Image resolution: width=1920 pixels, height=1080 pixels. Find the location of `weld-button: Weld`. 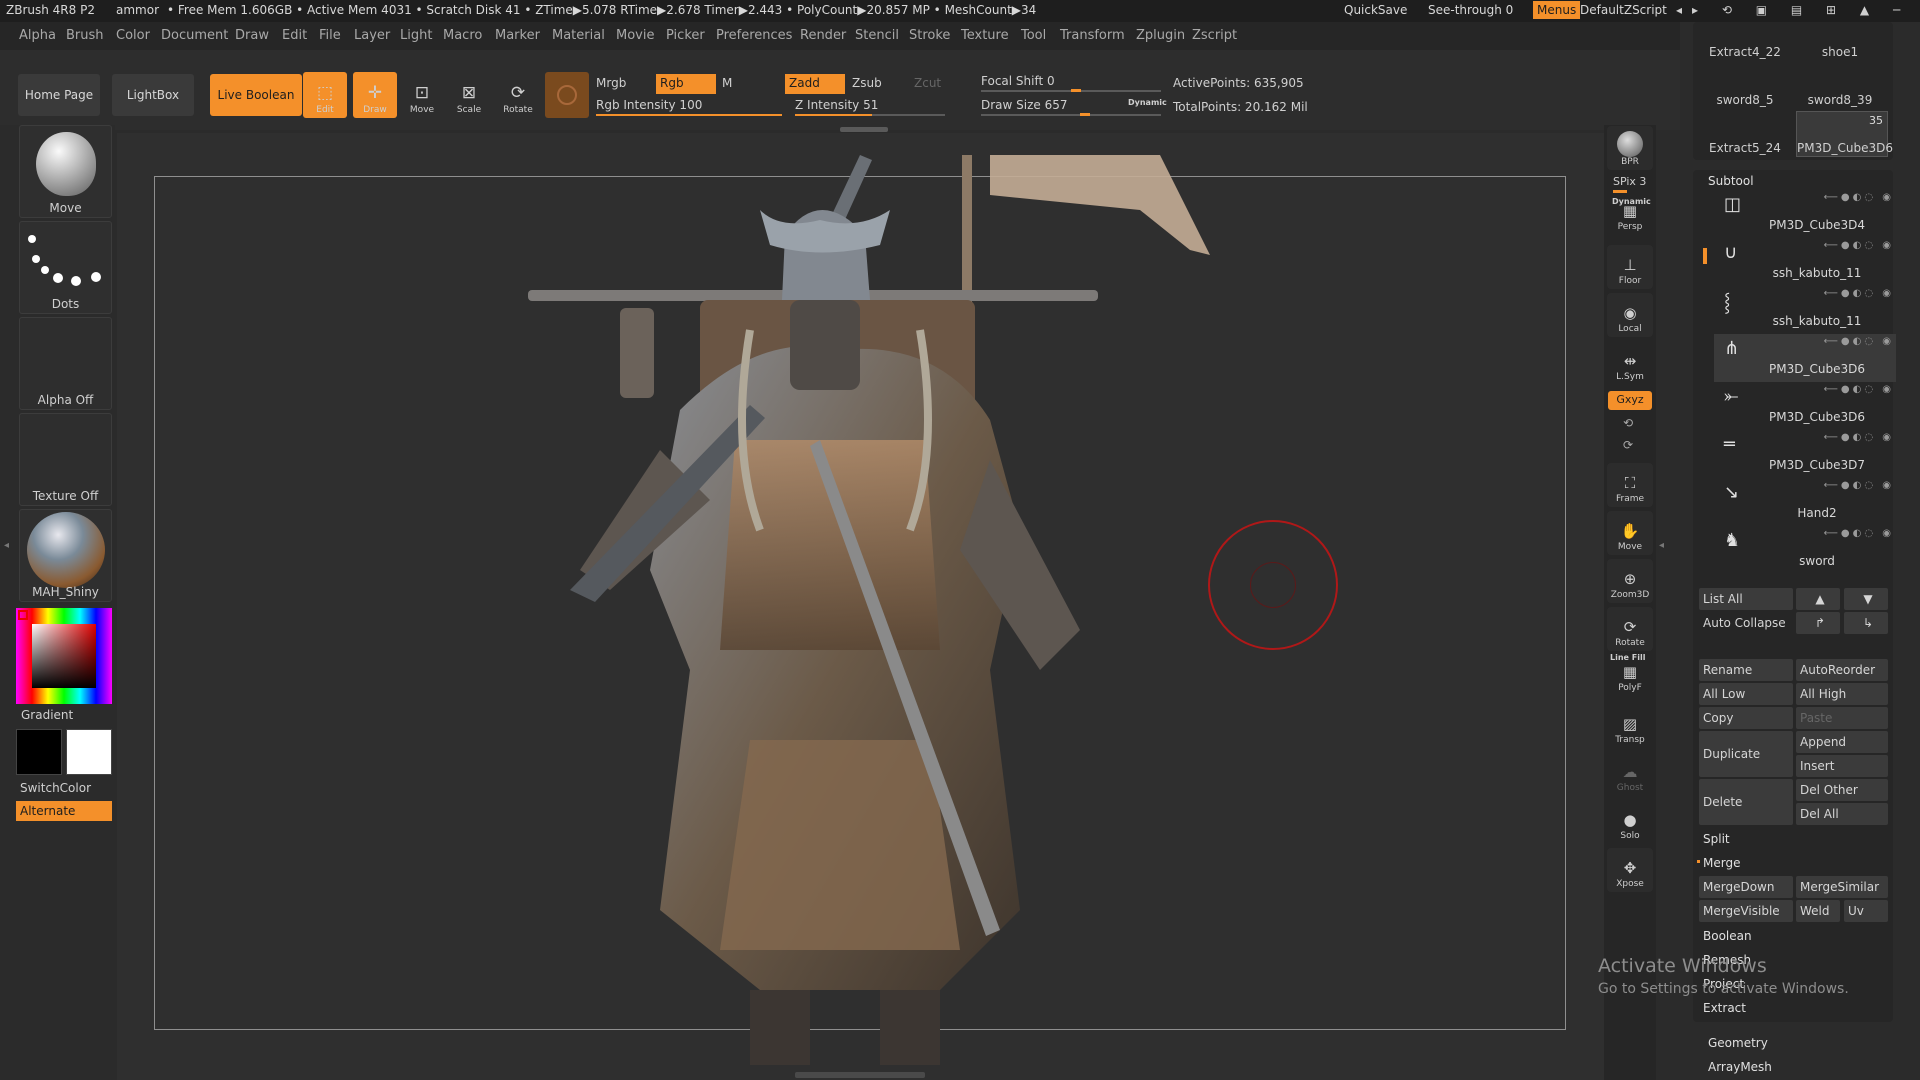

weld-button: Weld is located at coordinates (1818, 911).